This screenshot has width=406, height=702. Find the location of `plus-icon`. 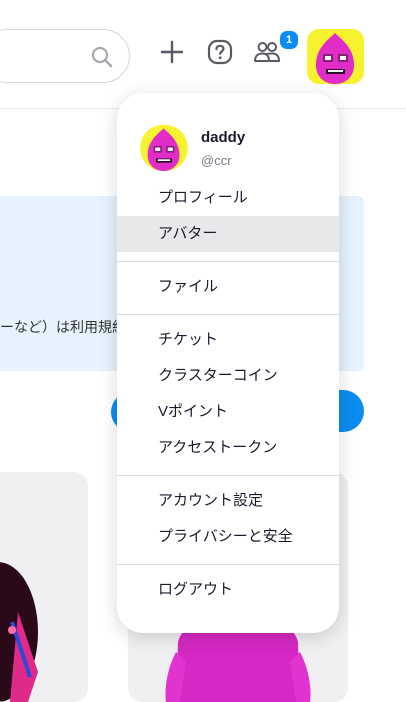

plus-icon is located at coordinates (172, 52).